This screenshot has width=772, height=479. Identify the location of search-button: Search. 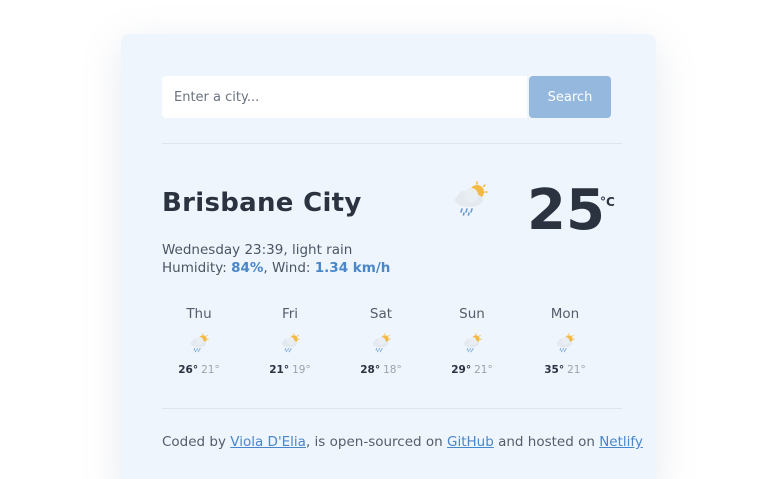
(570, 97).